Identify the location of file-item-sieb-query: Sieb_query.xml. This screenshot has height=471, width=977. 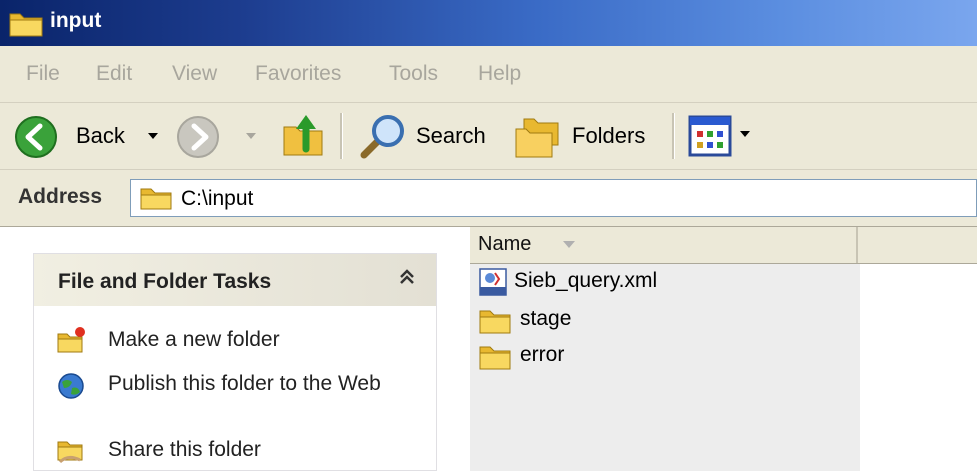
(663, 283).